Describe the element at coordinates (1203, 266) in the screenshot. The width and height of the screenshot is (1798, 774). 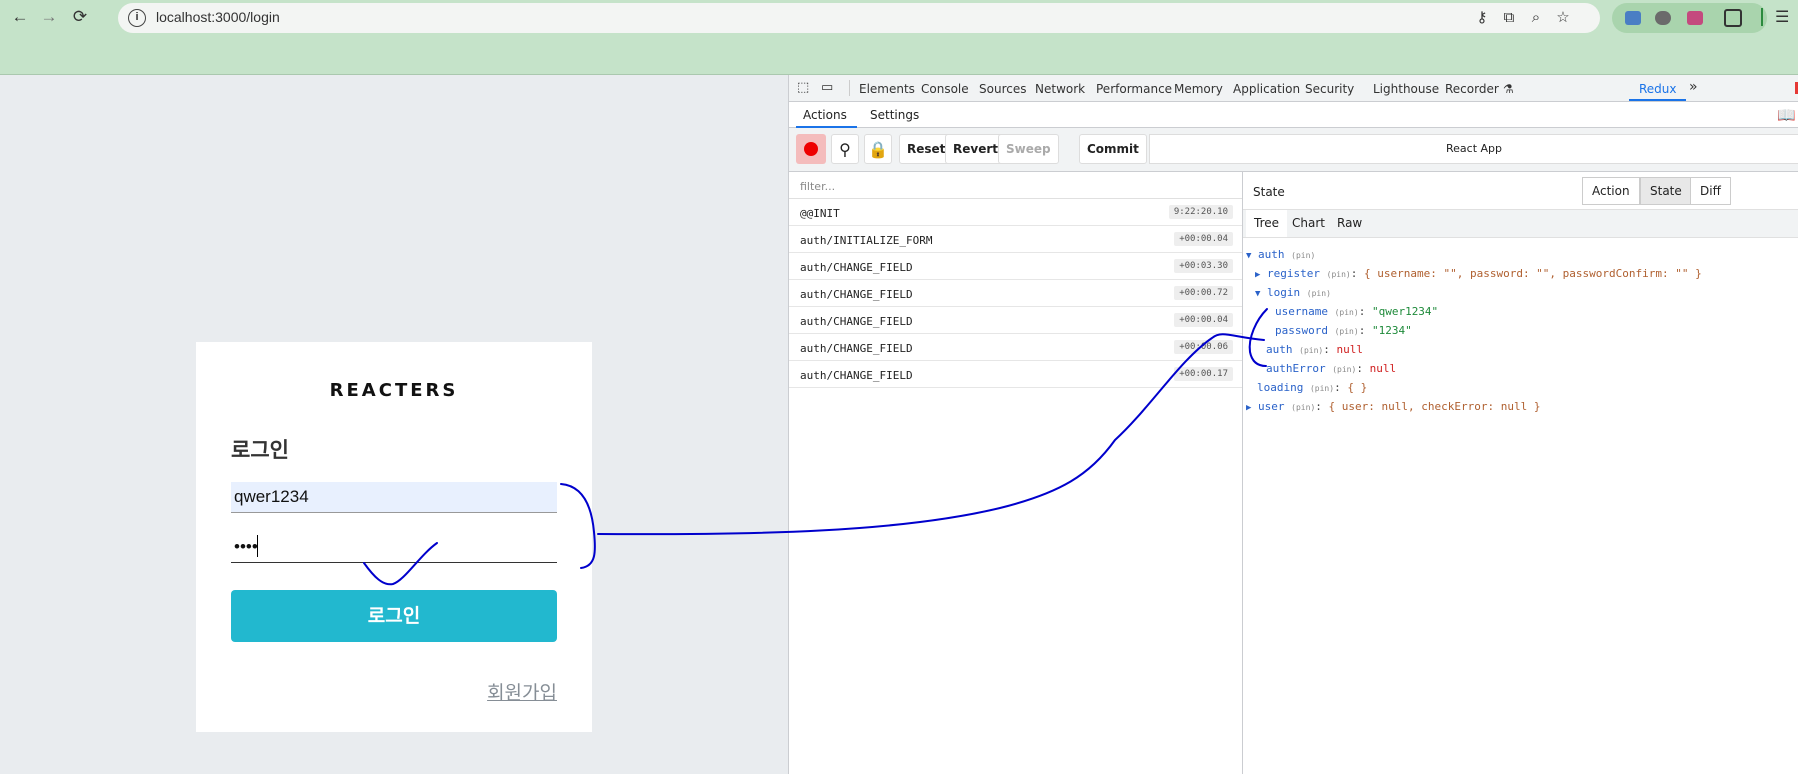
I see `action-time: +00:03.30` at that location.